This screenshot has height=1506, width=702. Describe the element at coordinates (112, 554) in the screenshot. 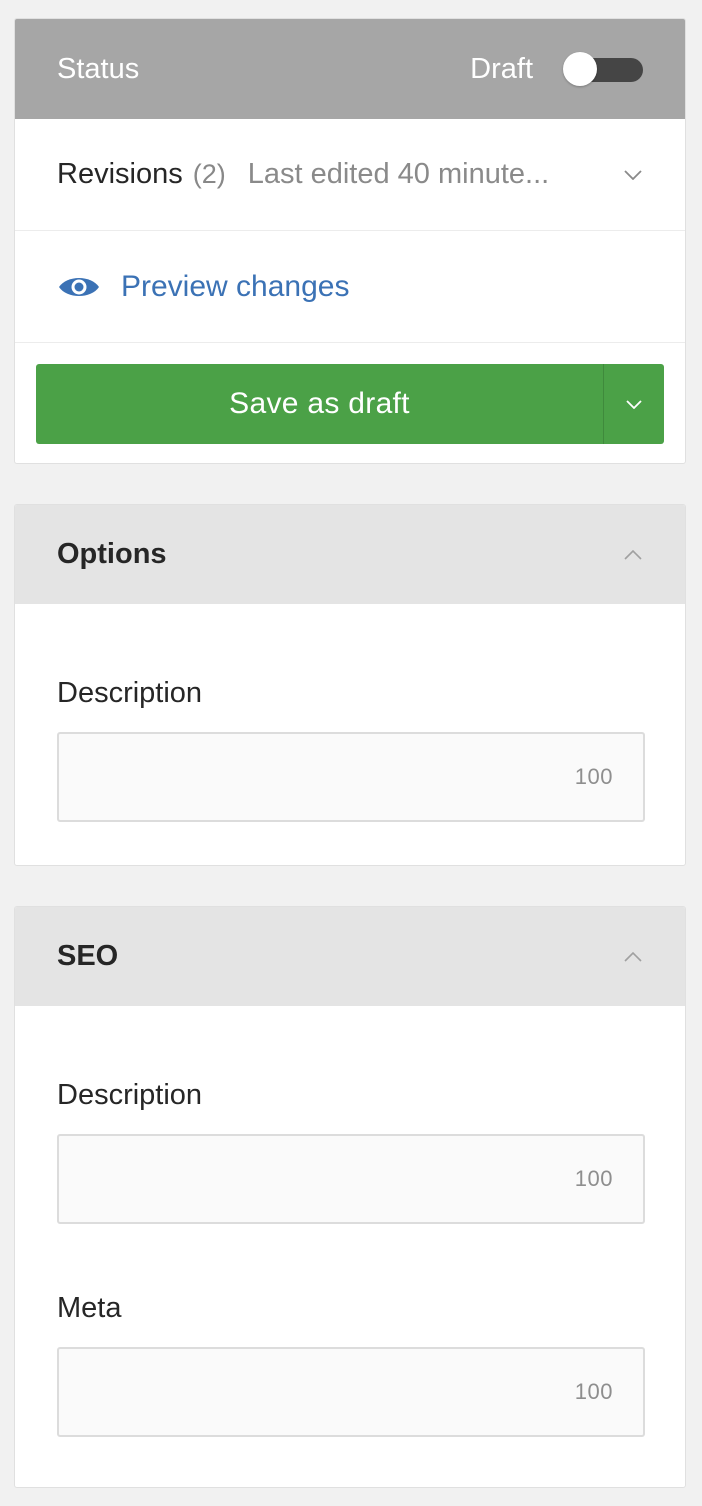

I see `options-title: Options` at that location.